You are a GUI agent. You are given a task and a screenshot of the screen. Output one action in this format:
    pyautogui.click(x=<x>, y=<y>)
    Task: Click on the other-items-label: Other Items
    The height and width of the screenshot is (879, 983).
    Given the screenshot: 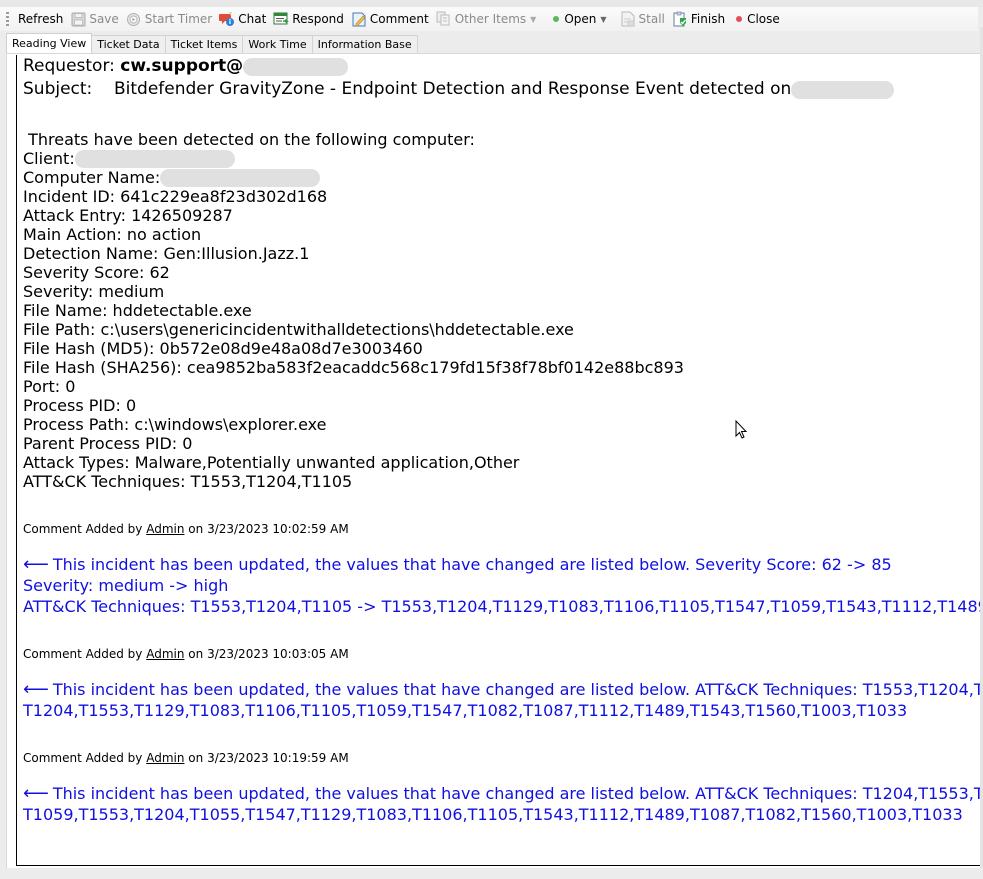 What is the action you would take?
    pyautogui.click(x=490, y=19)
    